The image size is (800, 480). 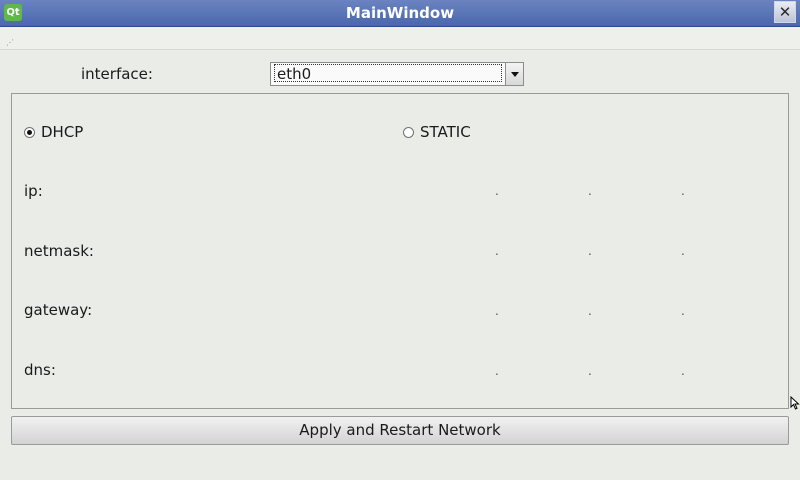 I want to click on gateway-label: gateway:, so click(x=58, y=310).